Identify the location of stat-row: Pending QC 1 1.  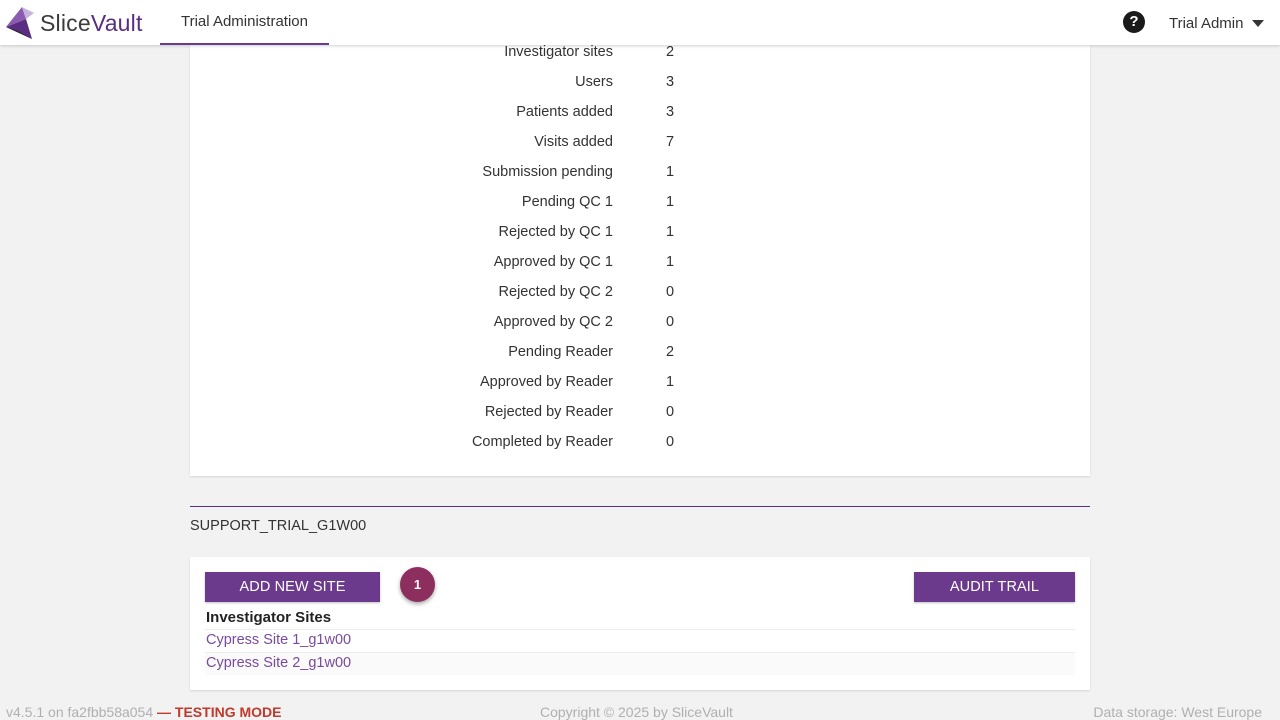
(640, 206).